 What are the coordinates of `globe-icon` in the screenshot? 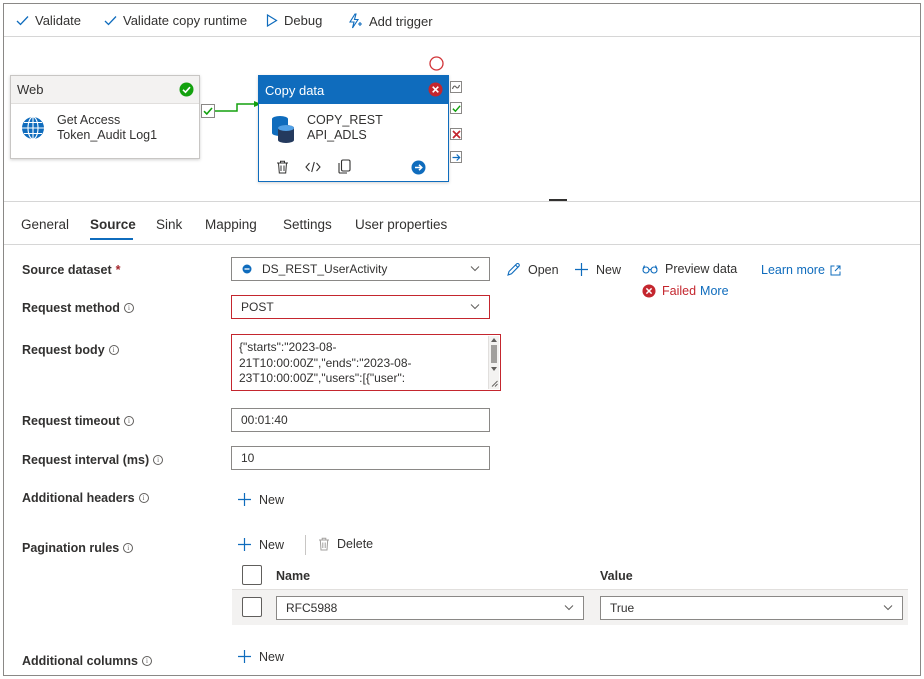 It's located at (33, 128).